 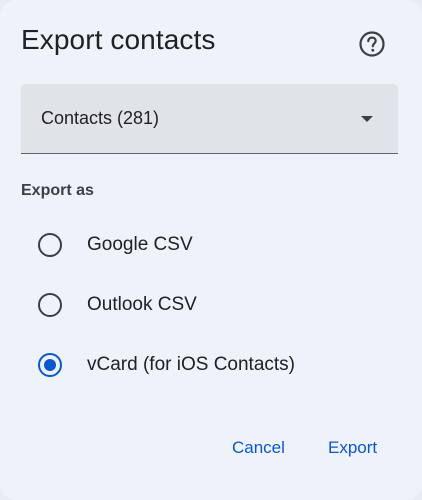 What do you see at coordinates (50, 245) in the screenshot?
I see `radio-google-csv` at bounding box center [50, 245].